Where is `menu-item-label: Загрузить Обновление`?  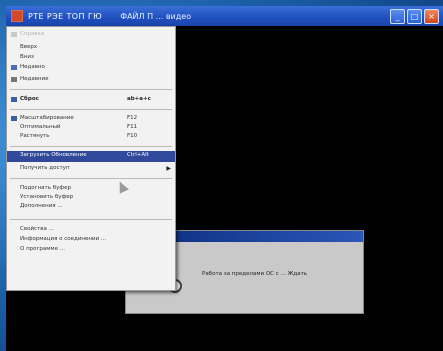
menu-item-label: Загрузить Обновление is located at coordinates (53, 155).